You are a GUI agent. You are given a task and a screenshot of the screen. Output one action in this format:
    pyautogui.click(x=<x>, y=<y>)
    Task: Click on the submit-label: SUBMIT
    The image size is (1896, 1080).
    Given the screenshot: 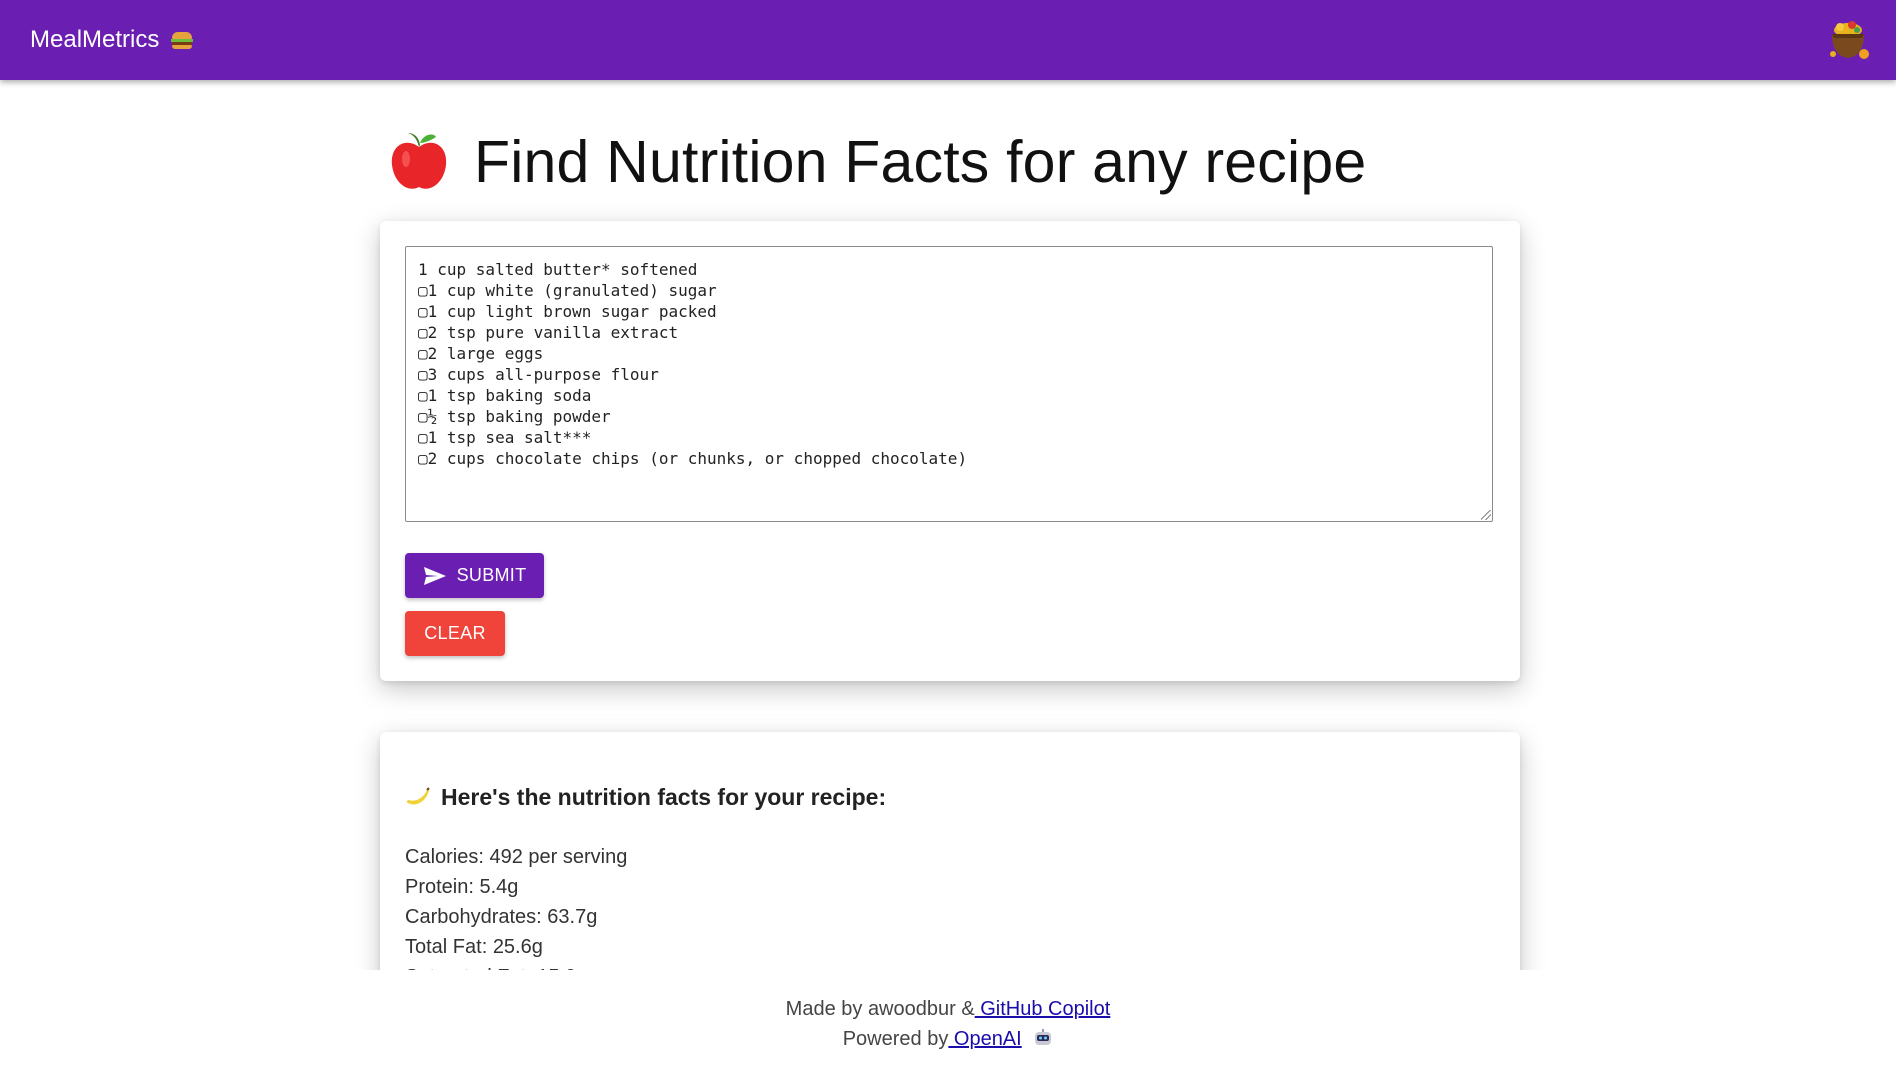 What is the action you would take?
    pyautogui.click(x=491, y=575)
    